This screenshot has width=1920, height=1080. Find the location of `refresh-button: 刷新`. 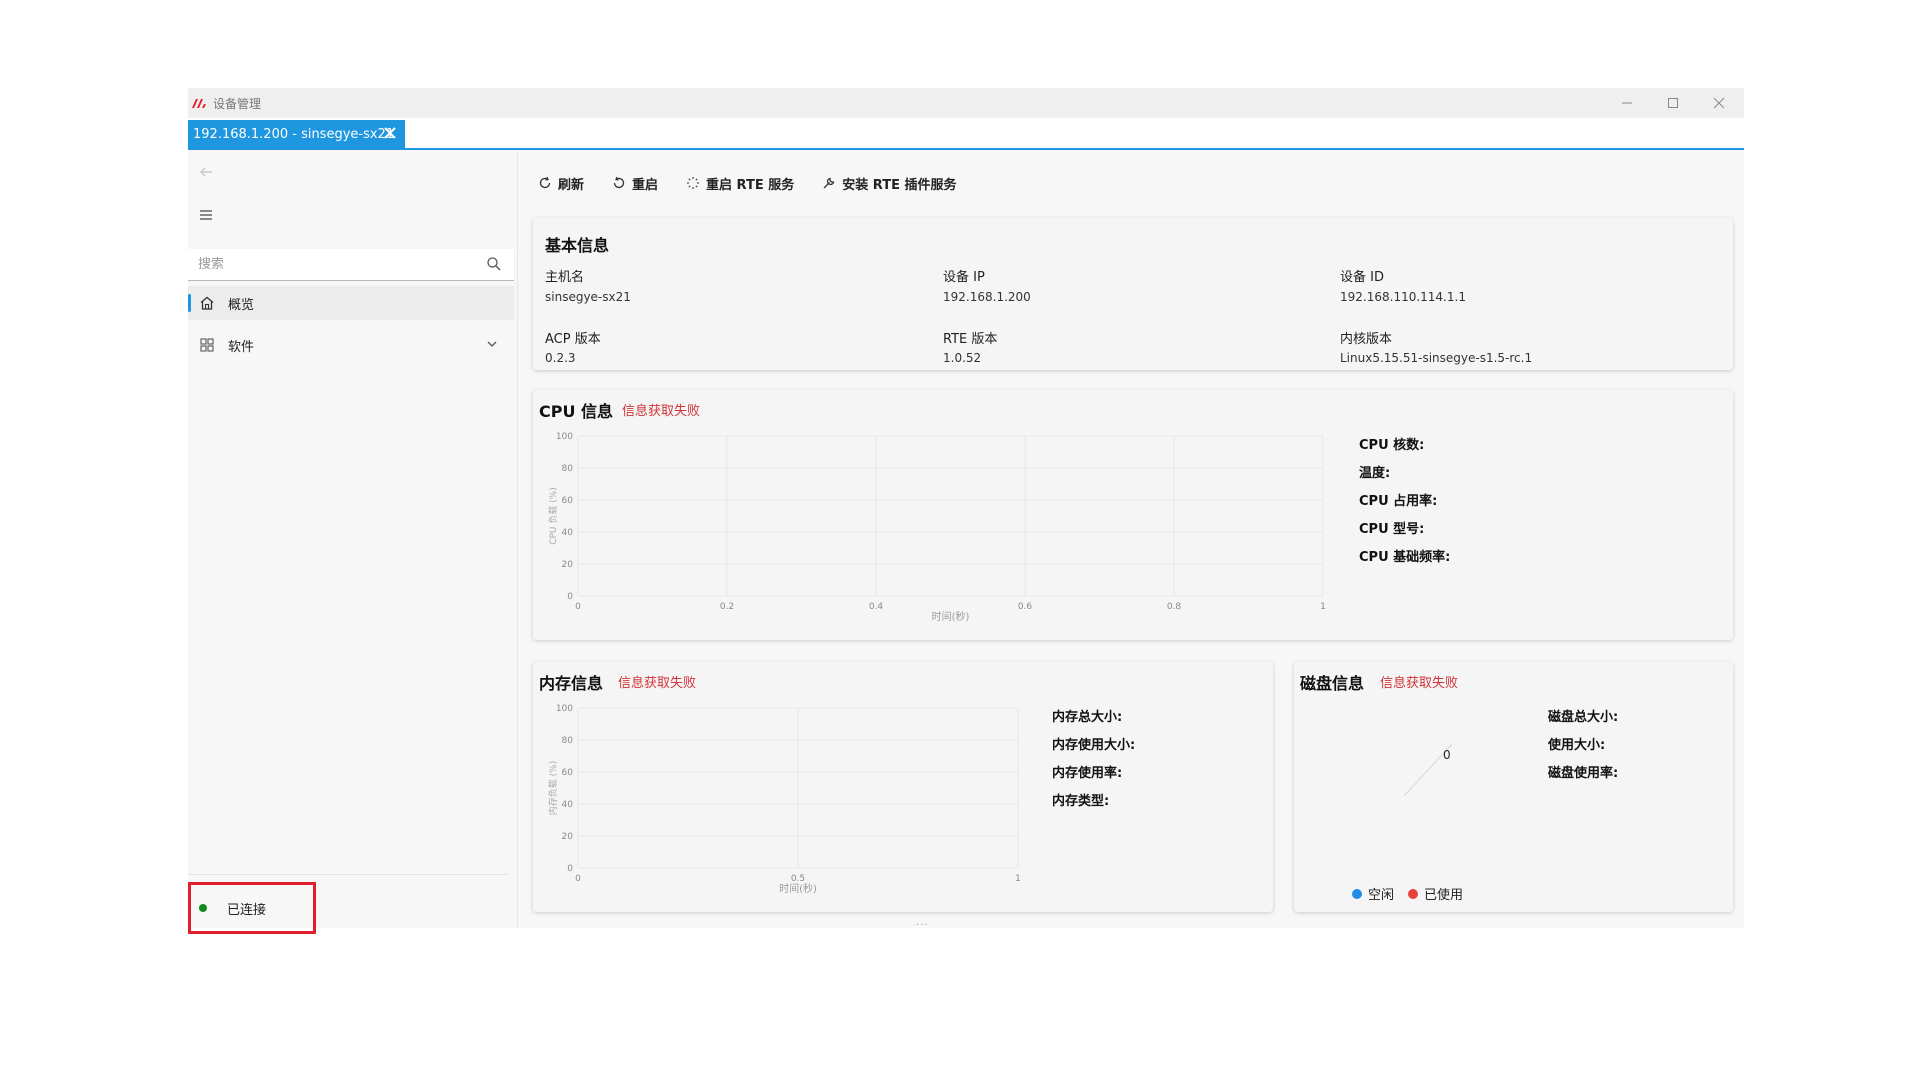

refresh-button: 刷新 is located at coordinates (561, 183).